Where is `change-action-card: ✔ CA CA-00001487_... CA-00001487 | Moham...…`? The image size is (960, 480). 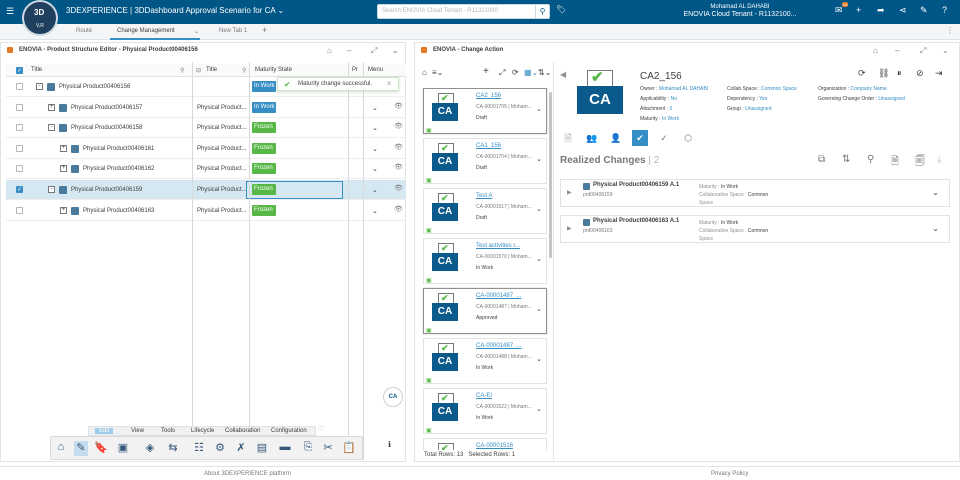
change-action-card: ✔ CA CA-00001487_... CA-00001487 | Moham...… is located at coordinates (485, 311).